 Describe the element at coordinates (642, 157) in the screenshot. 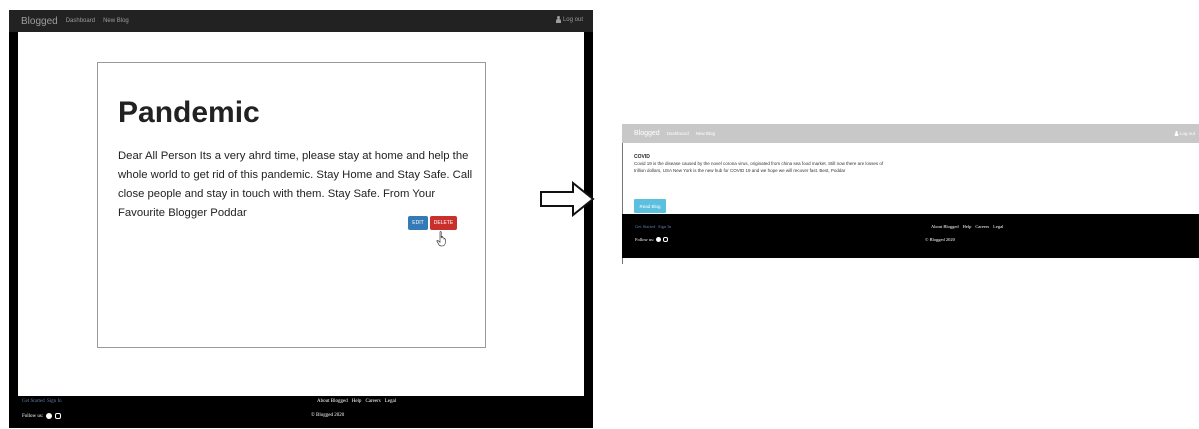

I see `post-title: COVID` at that location.